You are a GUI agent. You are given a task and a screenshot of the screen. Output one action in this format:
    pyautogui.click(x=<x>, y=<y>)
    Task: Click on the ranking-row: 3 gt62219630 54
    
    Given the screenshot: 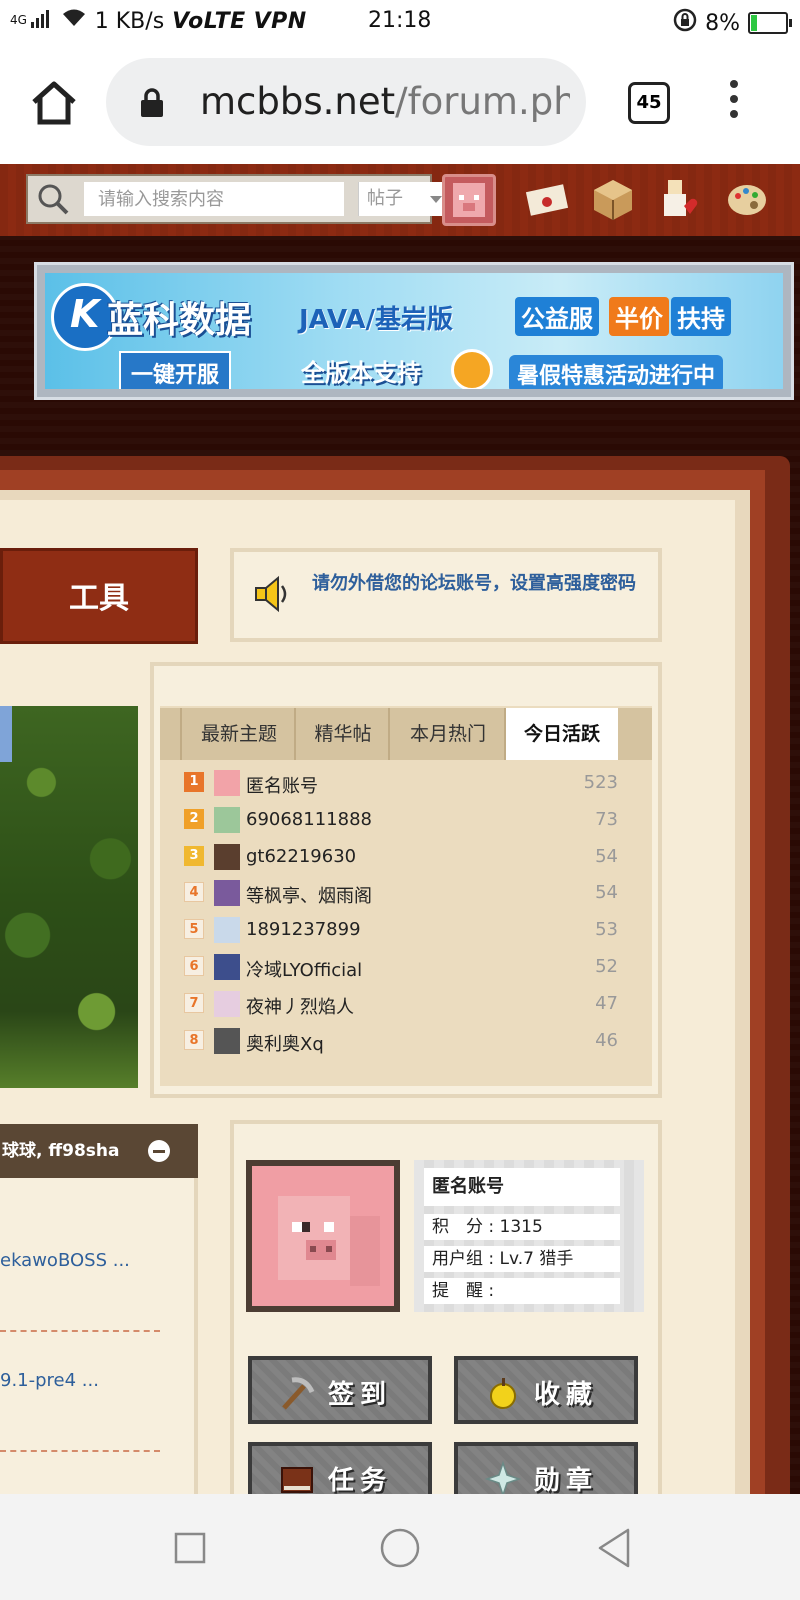 What is the action you would take?
    pyautogui.click(x=398, y=858)
    